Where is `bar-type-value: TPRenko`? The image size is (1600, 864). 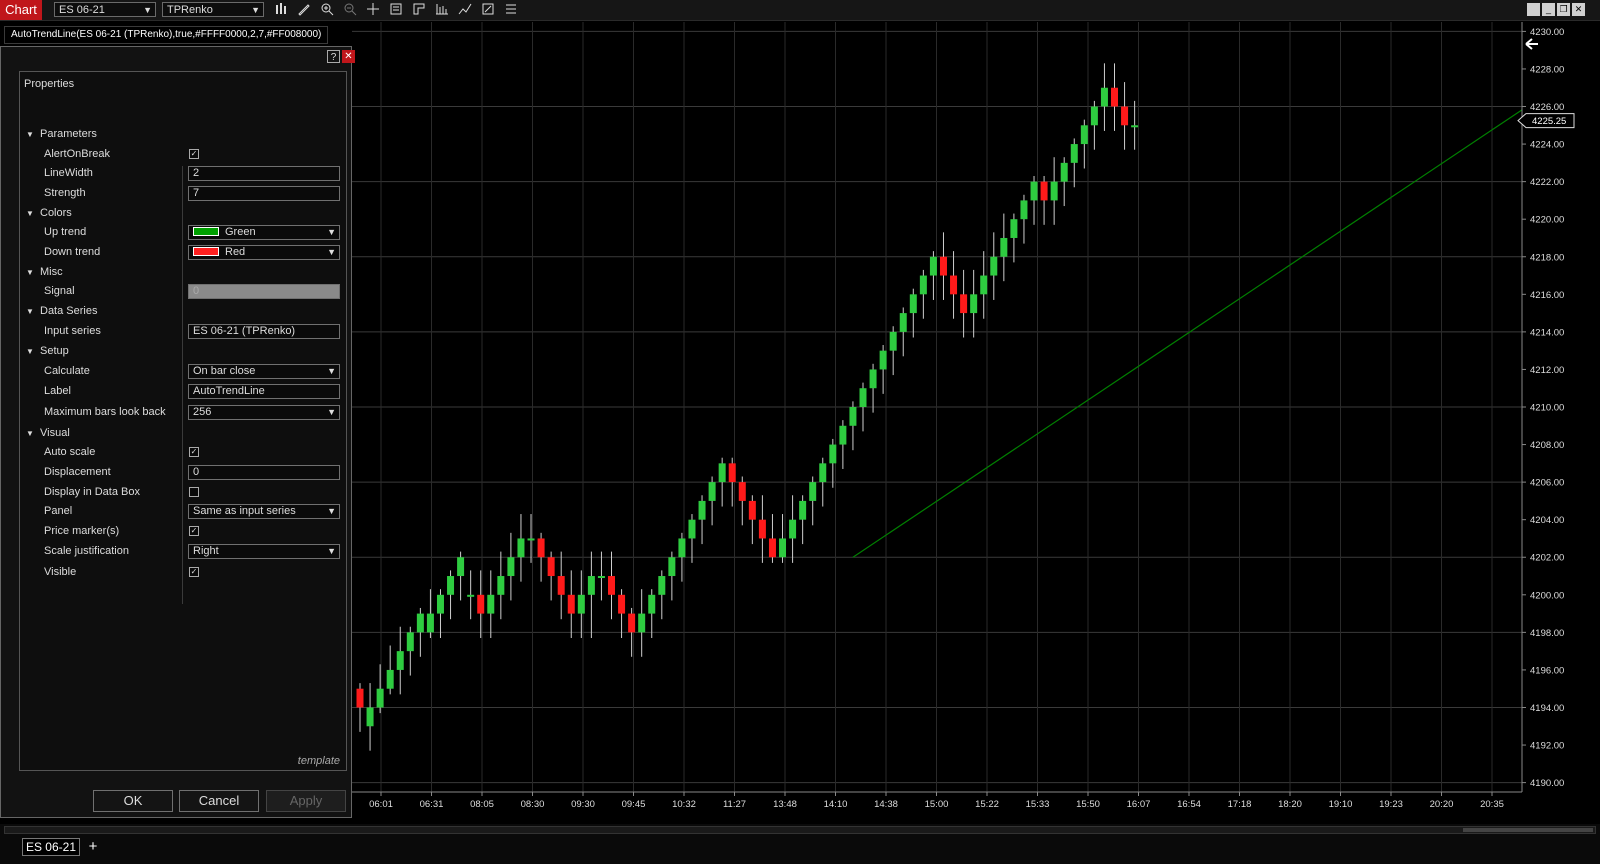 bar-type-value: TPRenko is located at coordinates (190, 10).